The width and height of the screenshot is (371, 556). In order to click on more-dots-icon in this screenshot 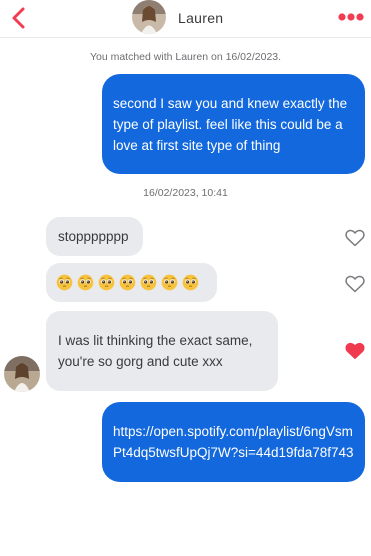, I will do `click(351, 17)`.